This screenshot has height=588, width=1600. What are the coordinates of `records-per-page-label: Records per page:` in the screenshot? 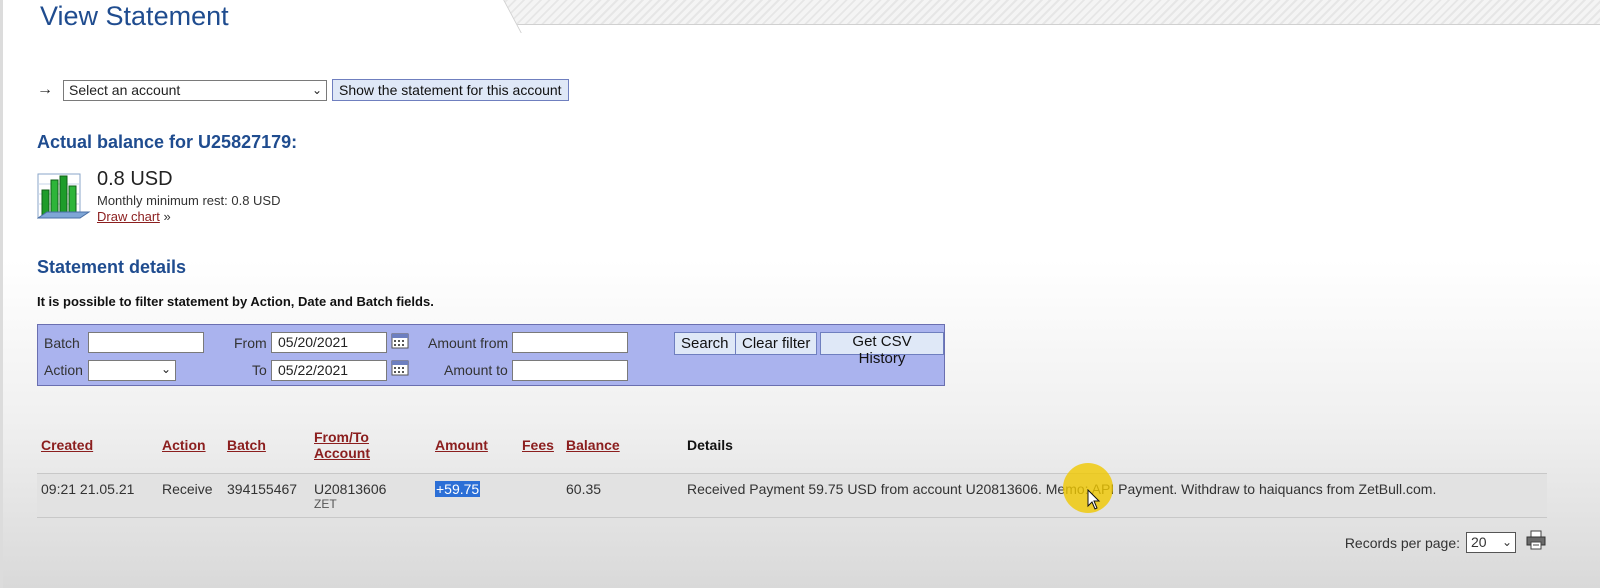 It's located at (1402, 542).